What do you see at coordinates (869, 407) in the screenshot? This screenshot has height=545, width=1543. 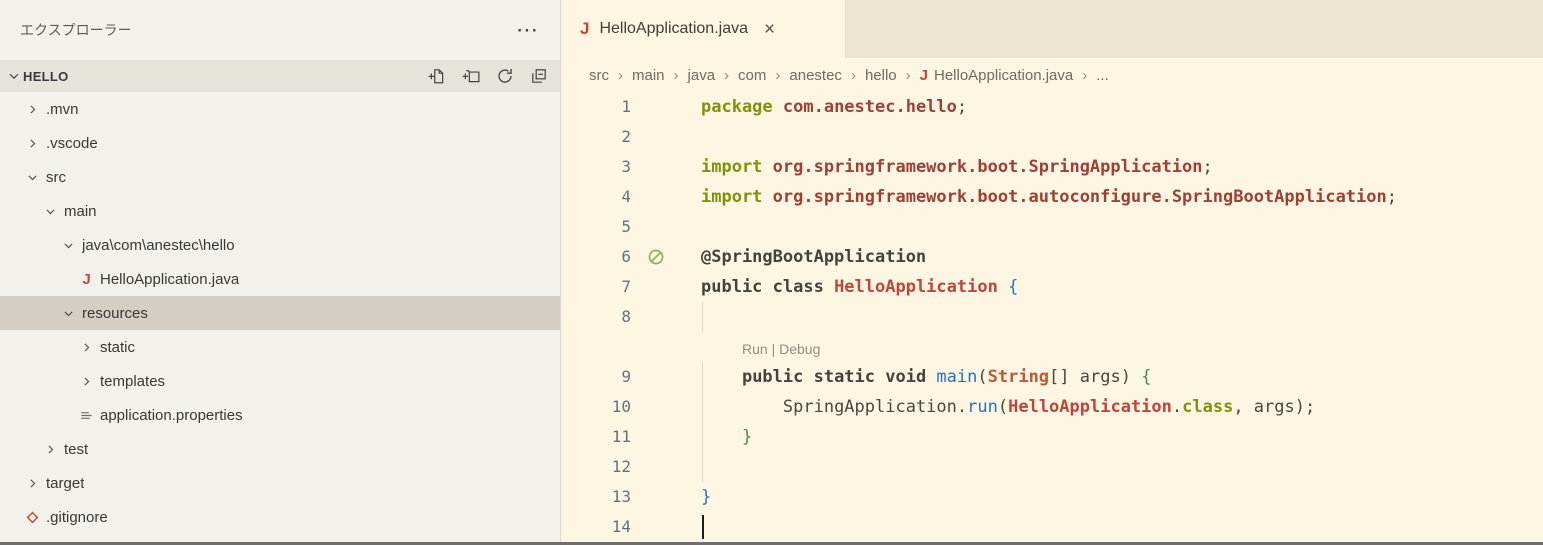 I see `code-token: SpringApplication` at bounding box center [869, 407].